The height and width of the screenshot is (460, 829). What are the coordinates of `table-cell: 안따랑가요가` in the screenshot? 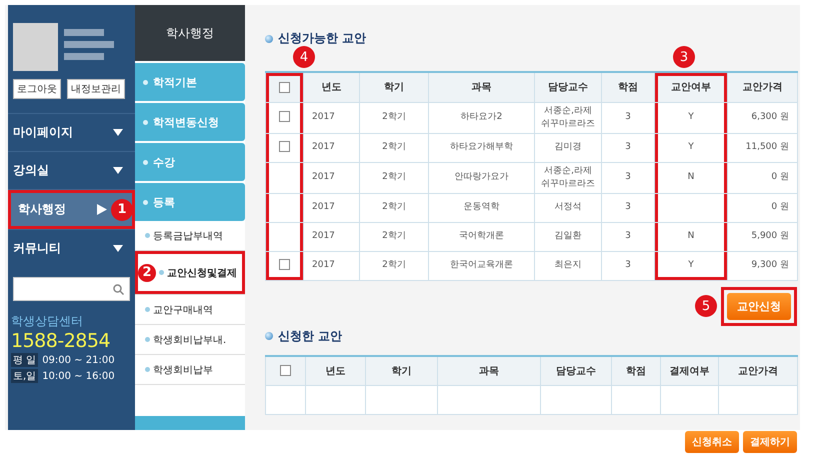 It's located at (481, 177).